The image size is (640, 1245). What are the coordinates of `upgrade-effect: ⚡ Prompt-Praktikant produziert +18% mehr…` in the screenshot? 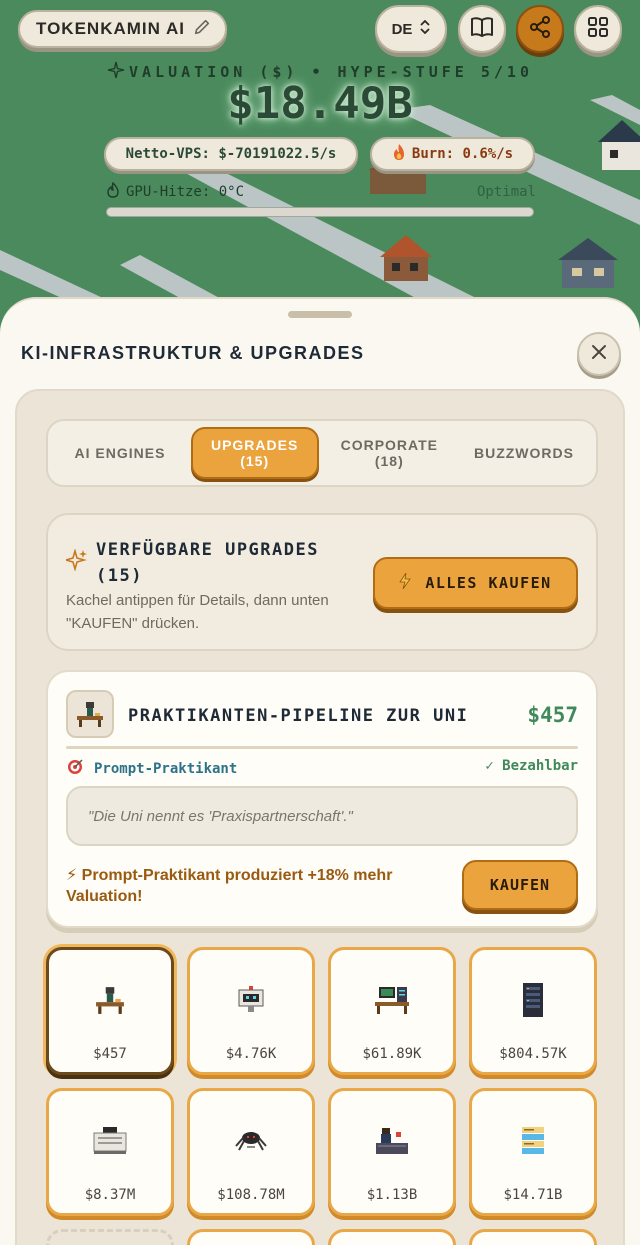 It's located at (229, 886).